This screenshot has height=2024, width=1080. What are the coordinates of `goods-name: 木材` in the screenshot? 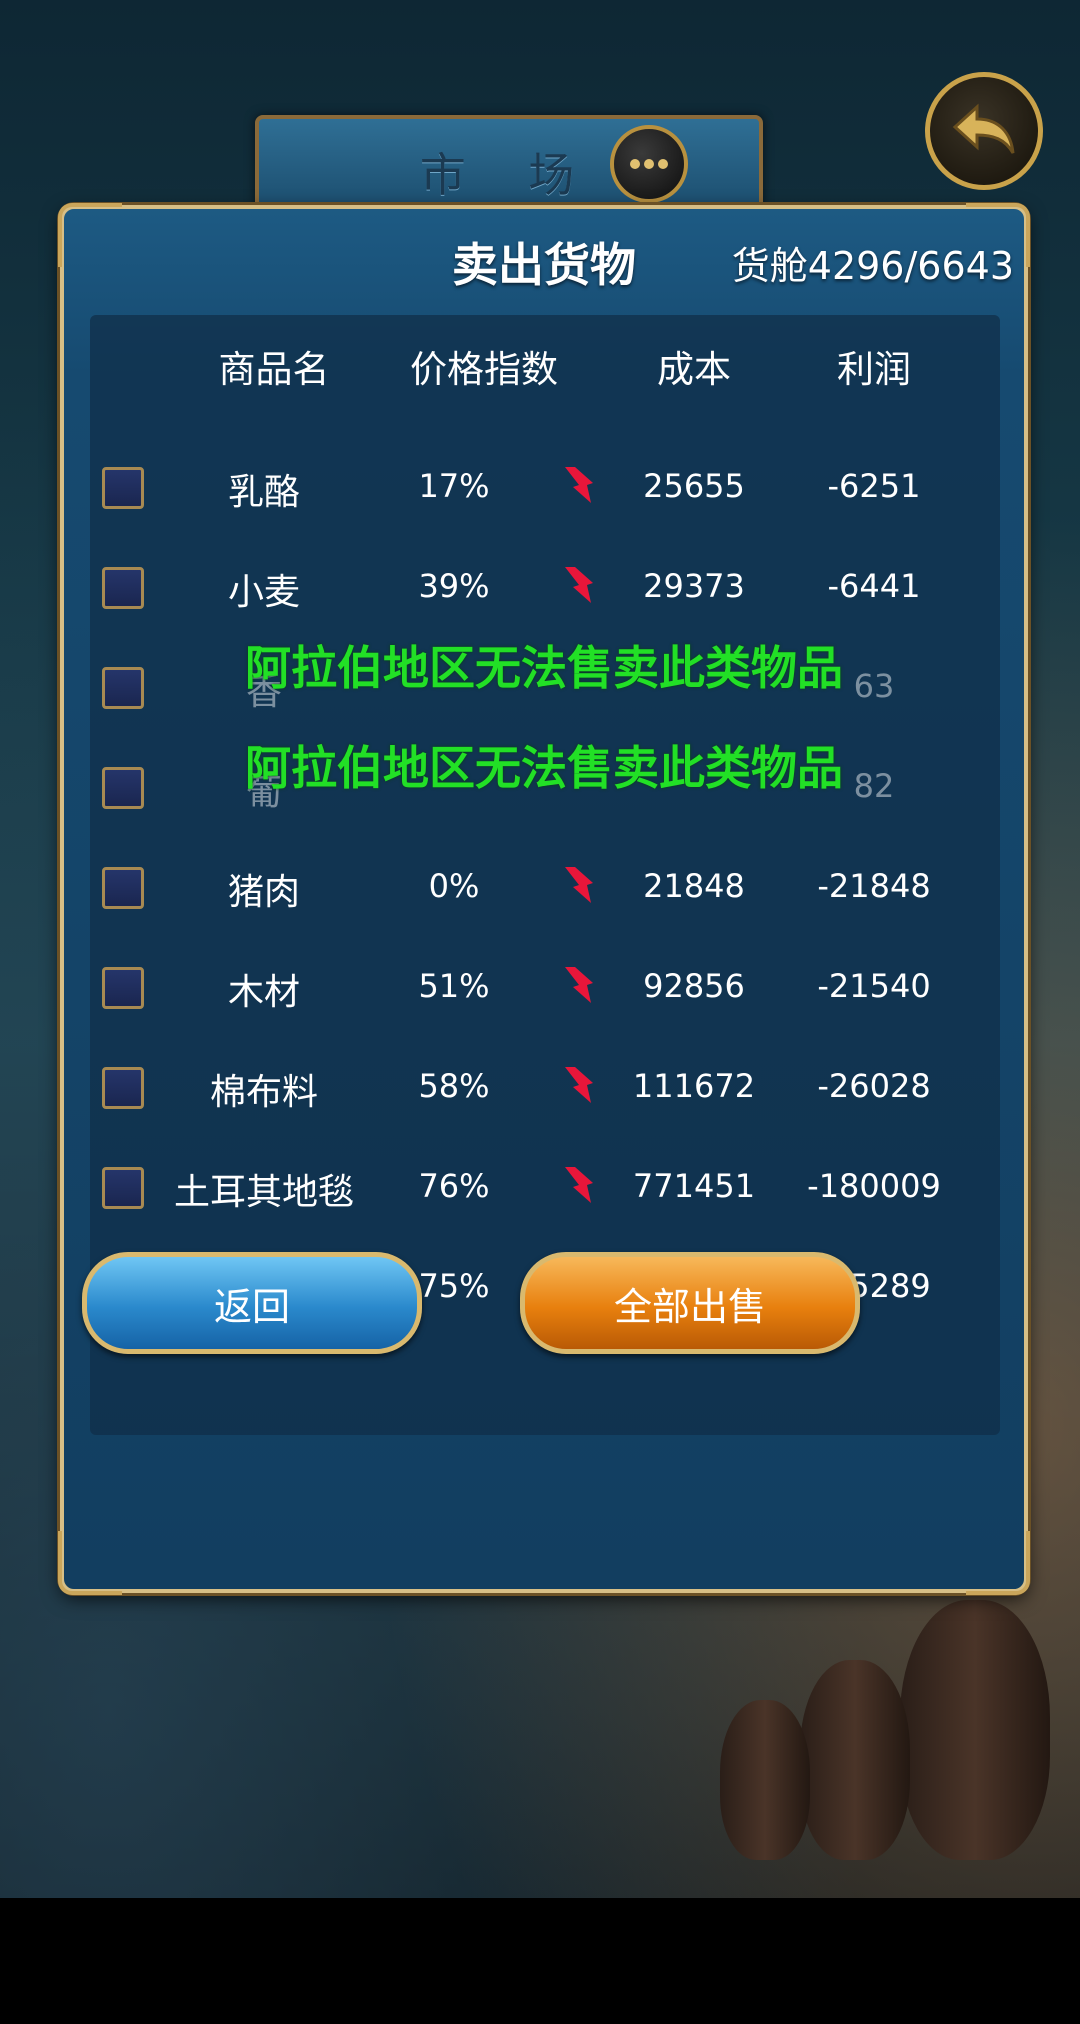 It's located at (263, 992).